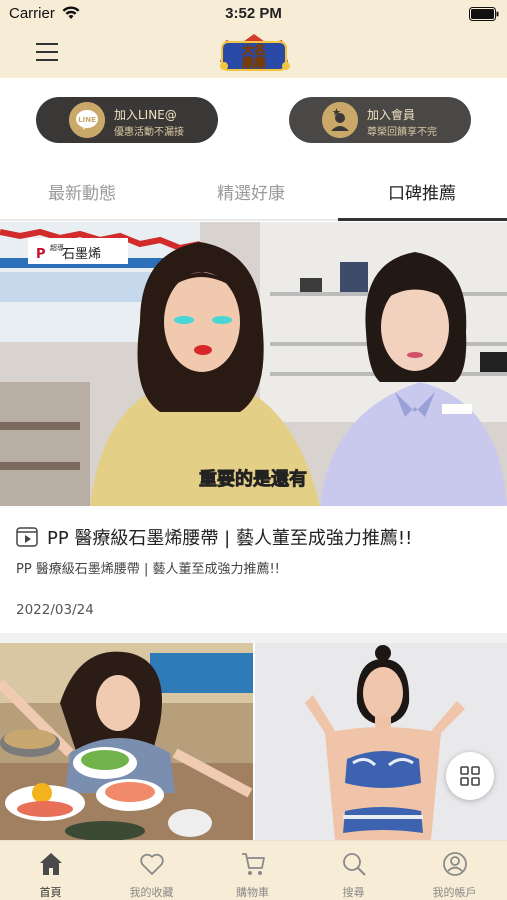 The width and height of the screenshot is (507, 900). What do you see at coordinates (252, 892) in the screenshot?
I see `nav-cart-label: 購物車` at bounding box center [252, 892].